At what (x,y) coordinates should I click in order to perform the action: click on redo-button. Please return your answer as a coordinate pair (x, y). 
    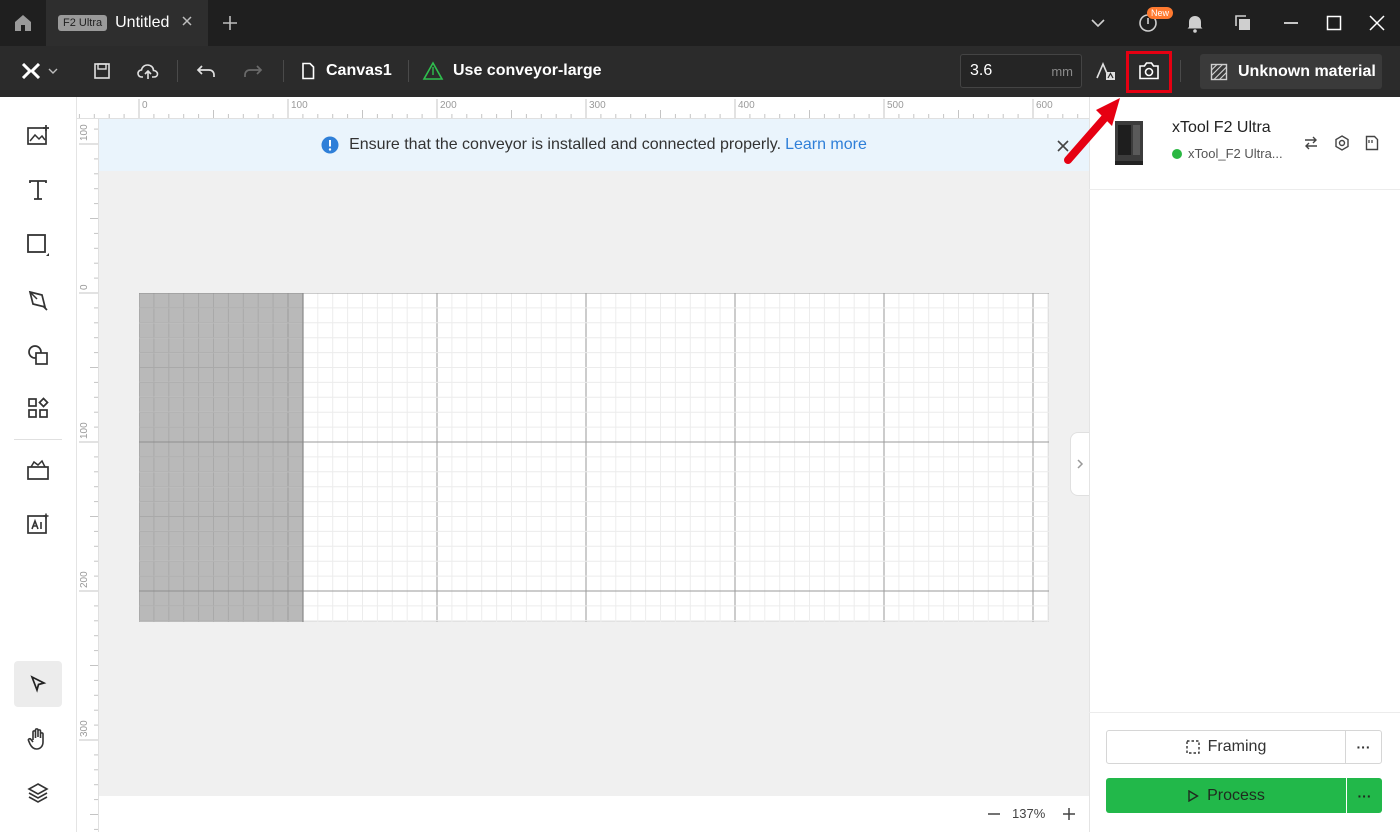
    Looking at the image, I should click on (253, 71).